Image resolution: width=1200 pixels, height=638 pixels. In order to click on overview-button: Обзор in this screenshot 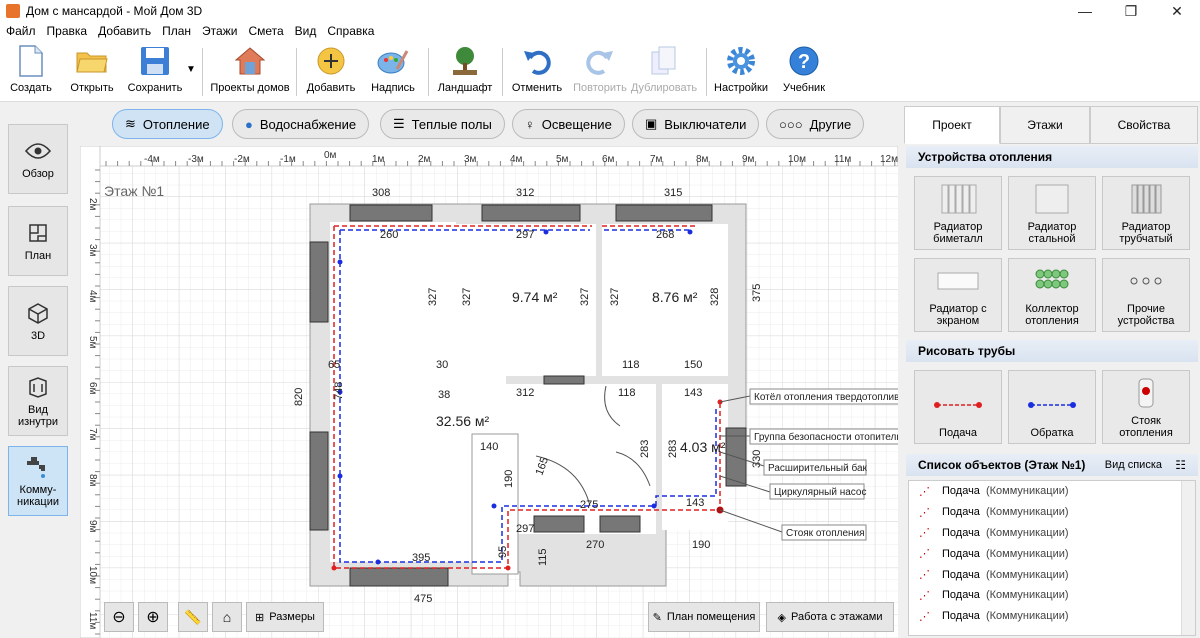, I will do `click(38, 159)`.